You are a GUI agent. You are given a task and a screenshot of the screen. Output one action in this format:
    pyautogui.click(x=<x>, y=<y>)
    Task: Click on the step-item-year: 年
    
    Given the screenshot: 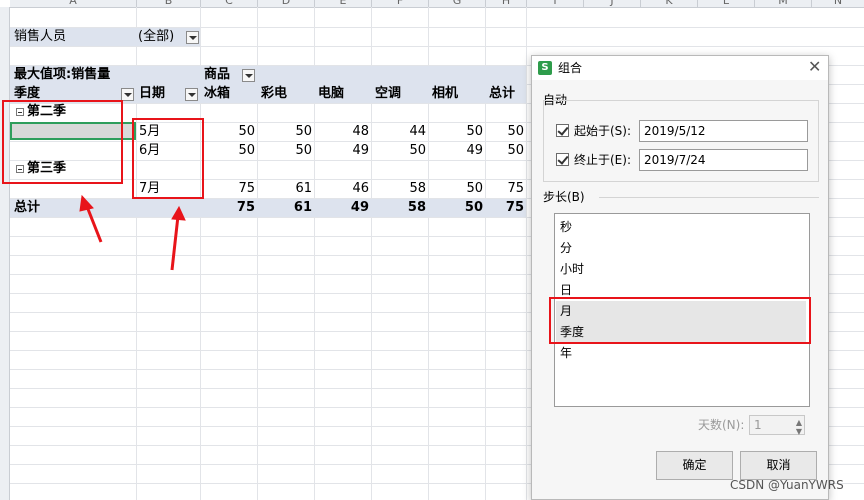 What is the action you would take?
    pyautogui.click(x=681, y=353)
    